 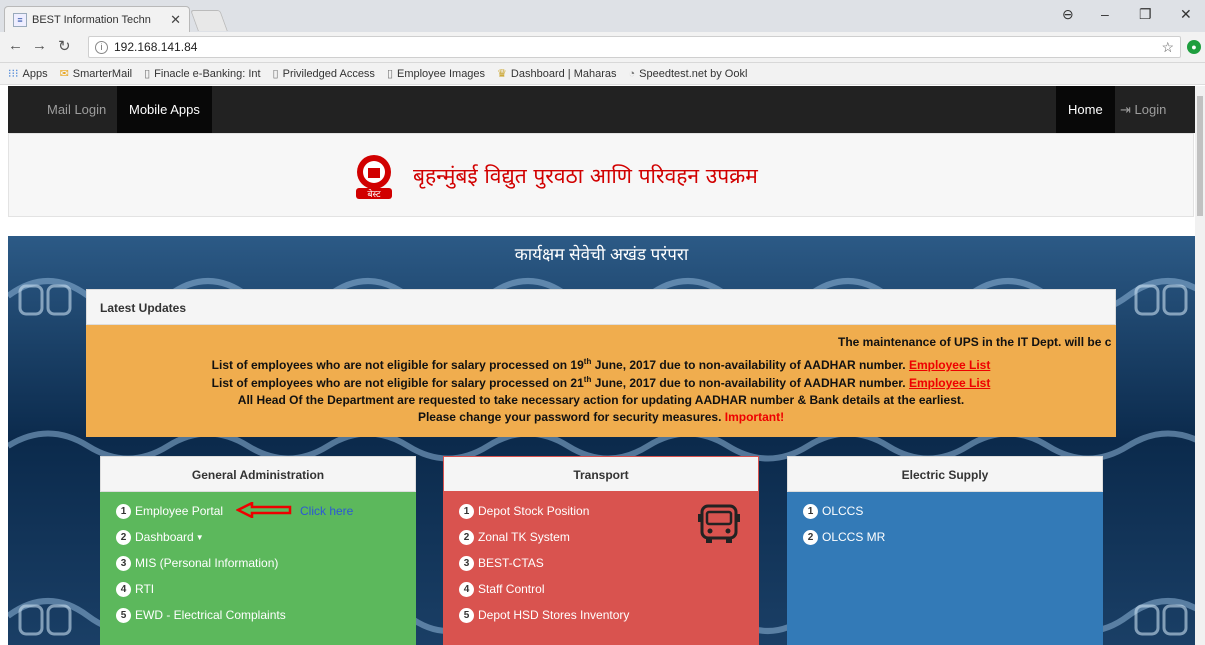 I want to click on bookmark-priviledged: ▯ Priviledged Access, so click(x=323, y=74).